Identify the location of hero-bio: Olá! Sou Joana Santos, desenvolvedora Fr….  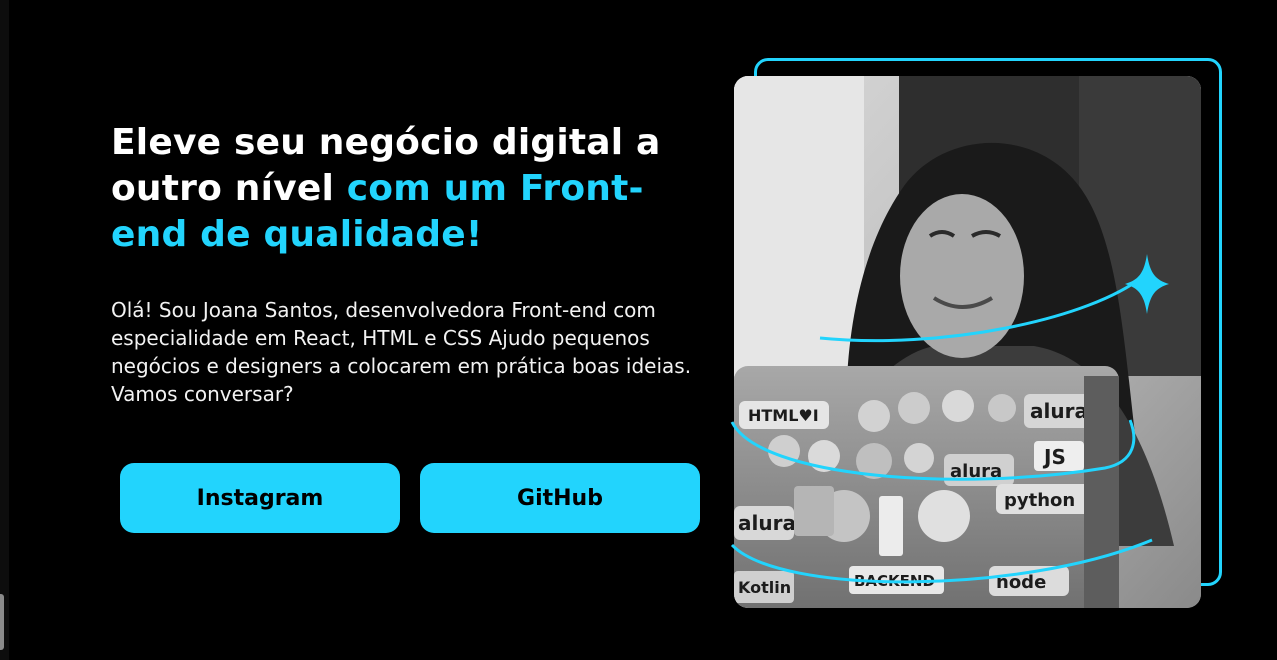
(401, 352).